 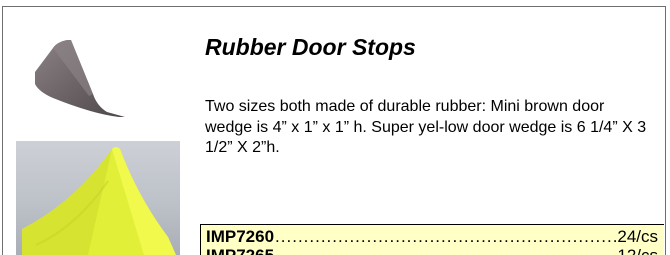 What do you see at coordinates (637, 250) in the screenshot?
I see `product-quantity: 12/cs` at bounding box center [637, 250].